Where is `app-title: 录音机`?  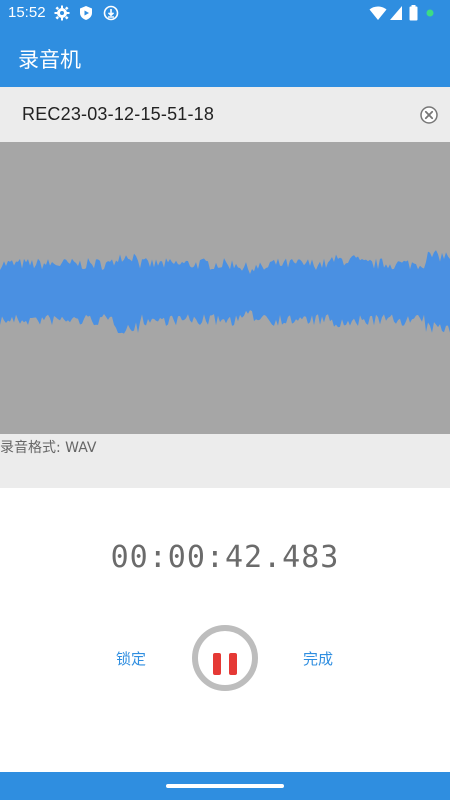 app-title: 录音机 is located at coordinates (49, 60).